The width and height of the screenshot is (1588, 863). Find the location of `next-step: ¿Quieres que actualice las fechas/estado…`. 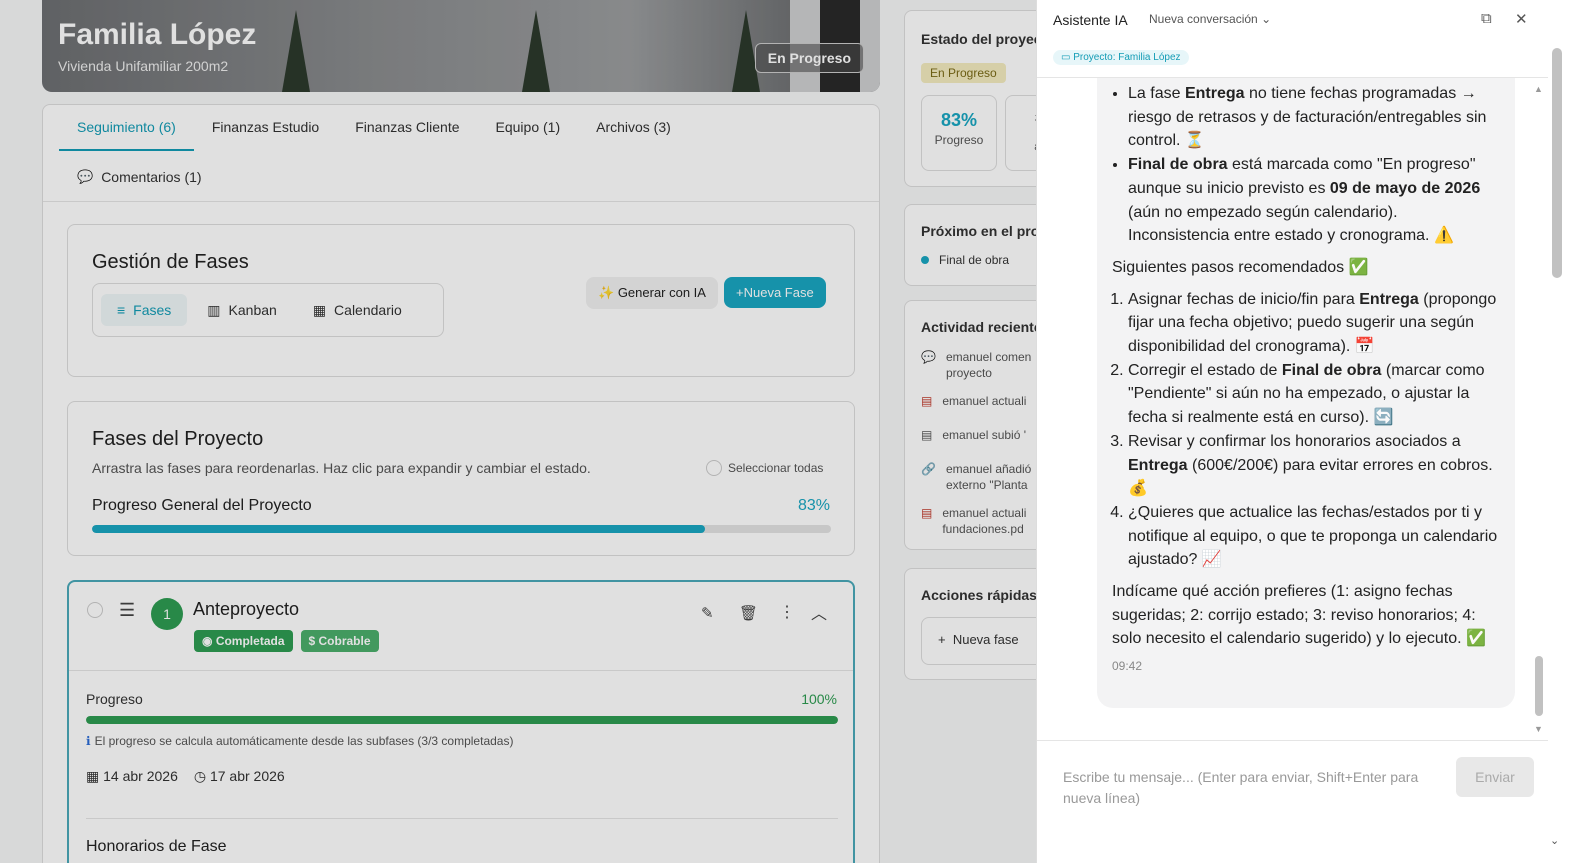

next-step: ¿Quieres que actualice las fechas/estado… is located at coordinates (1314, 536).